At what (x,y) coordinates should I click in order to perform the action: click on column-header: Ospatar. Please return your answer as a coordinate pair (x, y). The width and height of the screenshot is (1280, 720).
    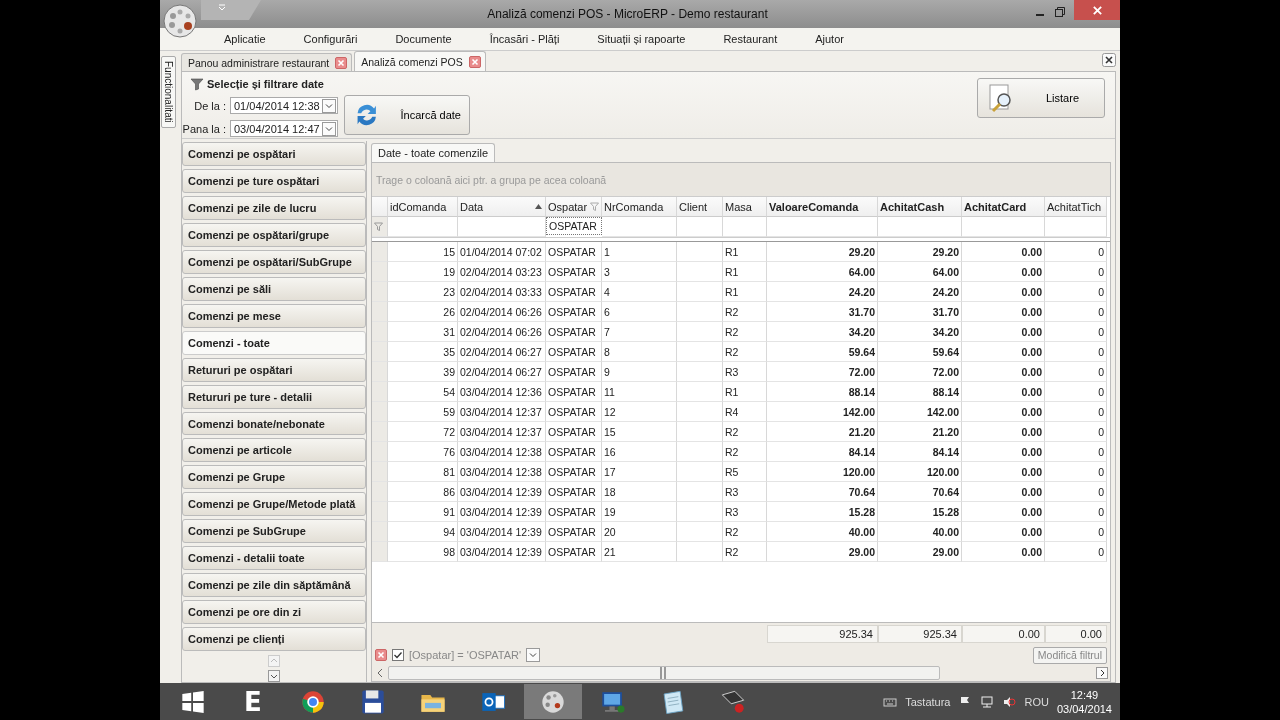
    Looking at the image, I should click on (574, 207).